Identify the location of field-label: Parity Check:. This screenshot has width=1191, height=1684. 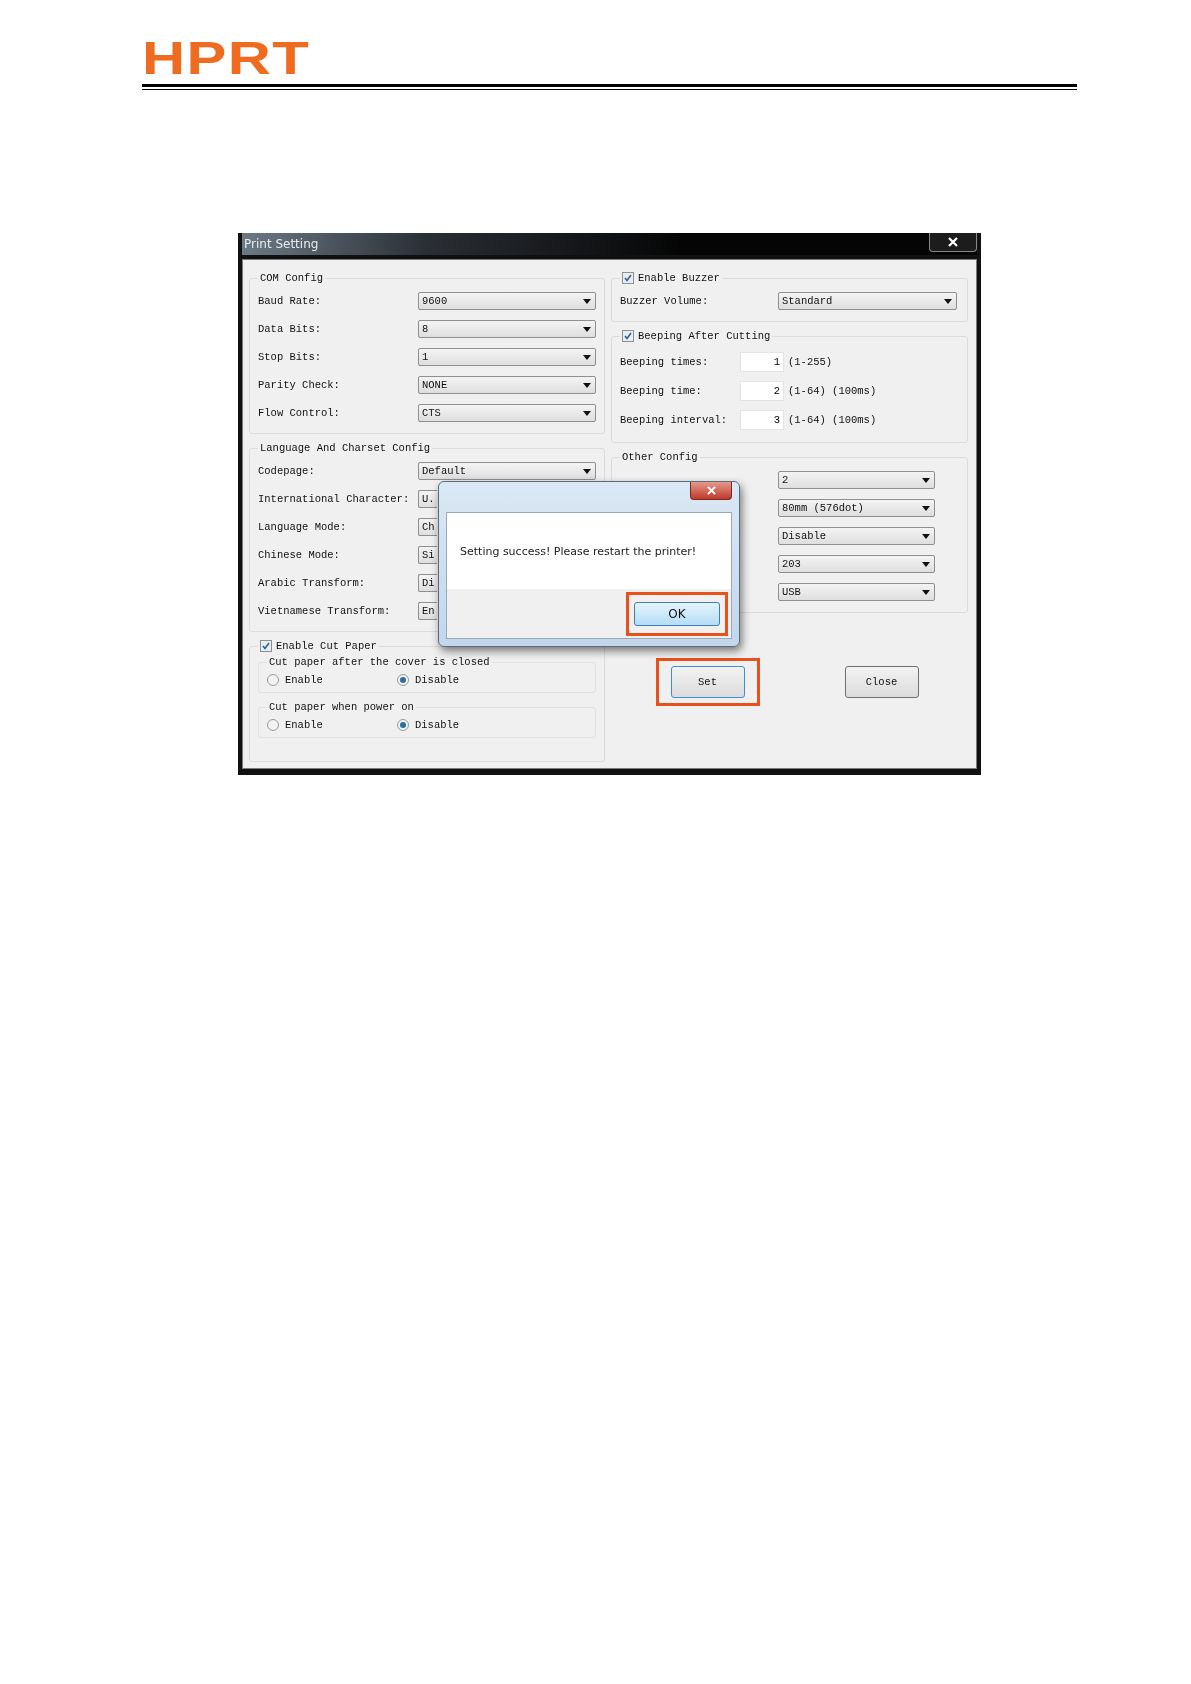
(299, 385).